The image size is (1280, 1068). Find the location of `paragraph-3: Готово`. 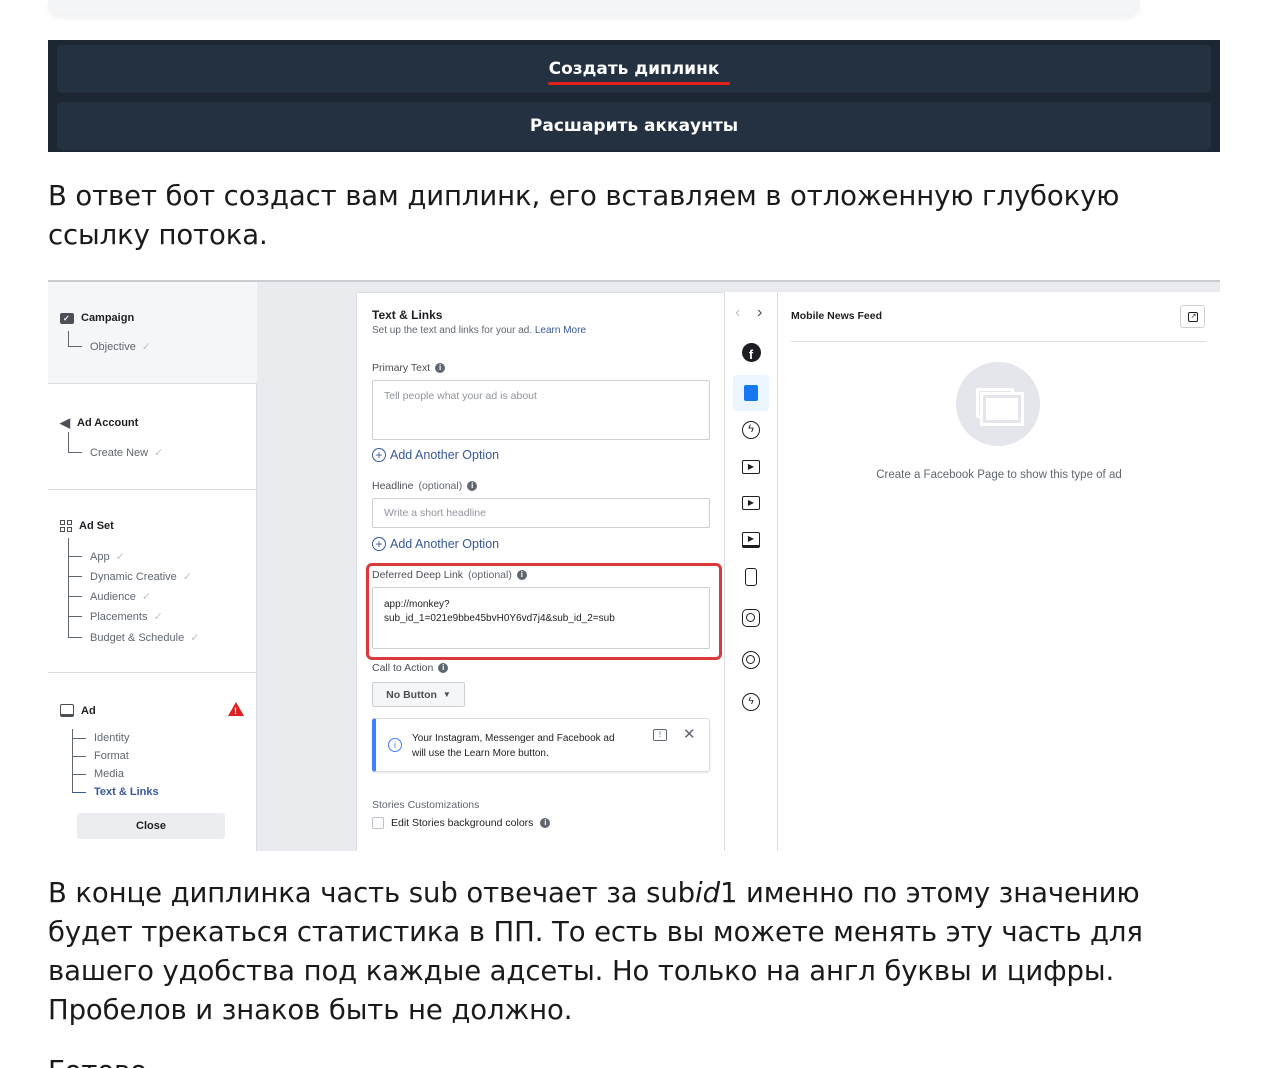

paragraph-3: Готово is located at coordinates (638, 1060).